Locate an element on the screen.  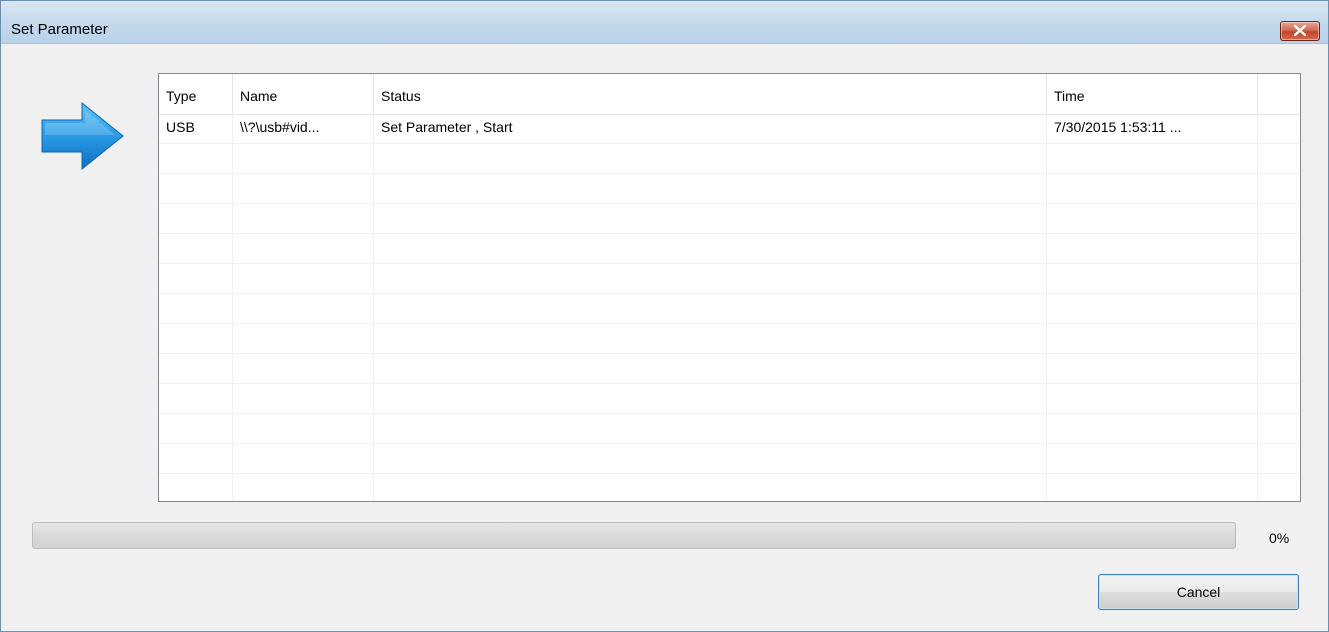
column-header-type: Type is located at coordinates (196, 94).